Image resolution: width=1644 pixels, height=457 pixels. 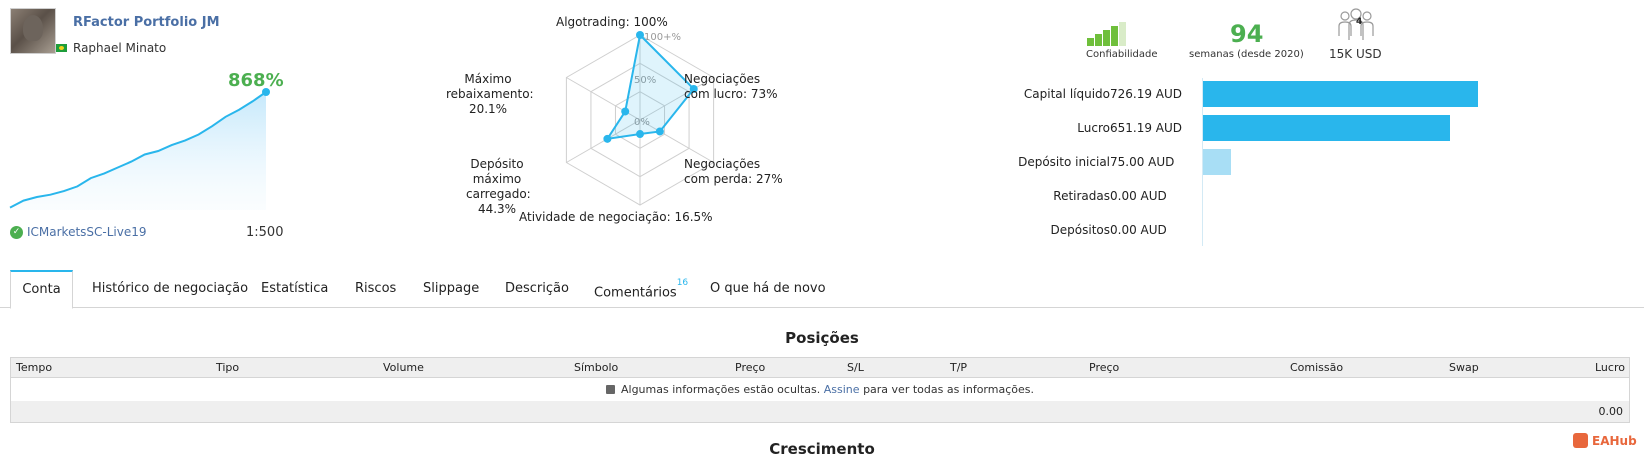 What do you see at coordinates (1122, 54) in the screenshot?
I see `reliability-label: Confiabilidade` at bounding box center [1122, 54].